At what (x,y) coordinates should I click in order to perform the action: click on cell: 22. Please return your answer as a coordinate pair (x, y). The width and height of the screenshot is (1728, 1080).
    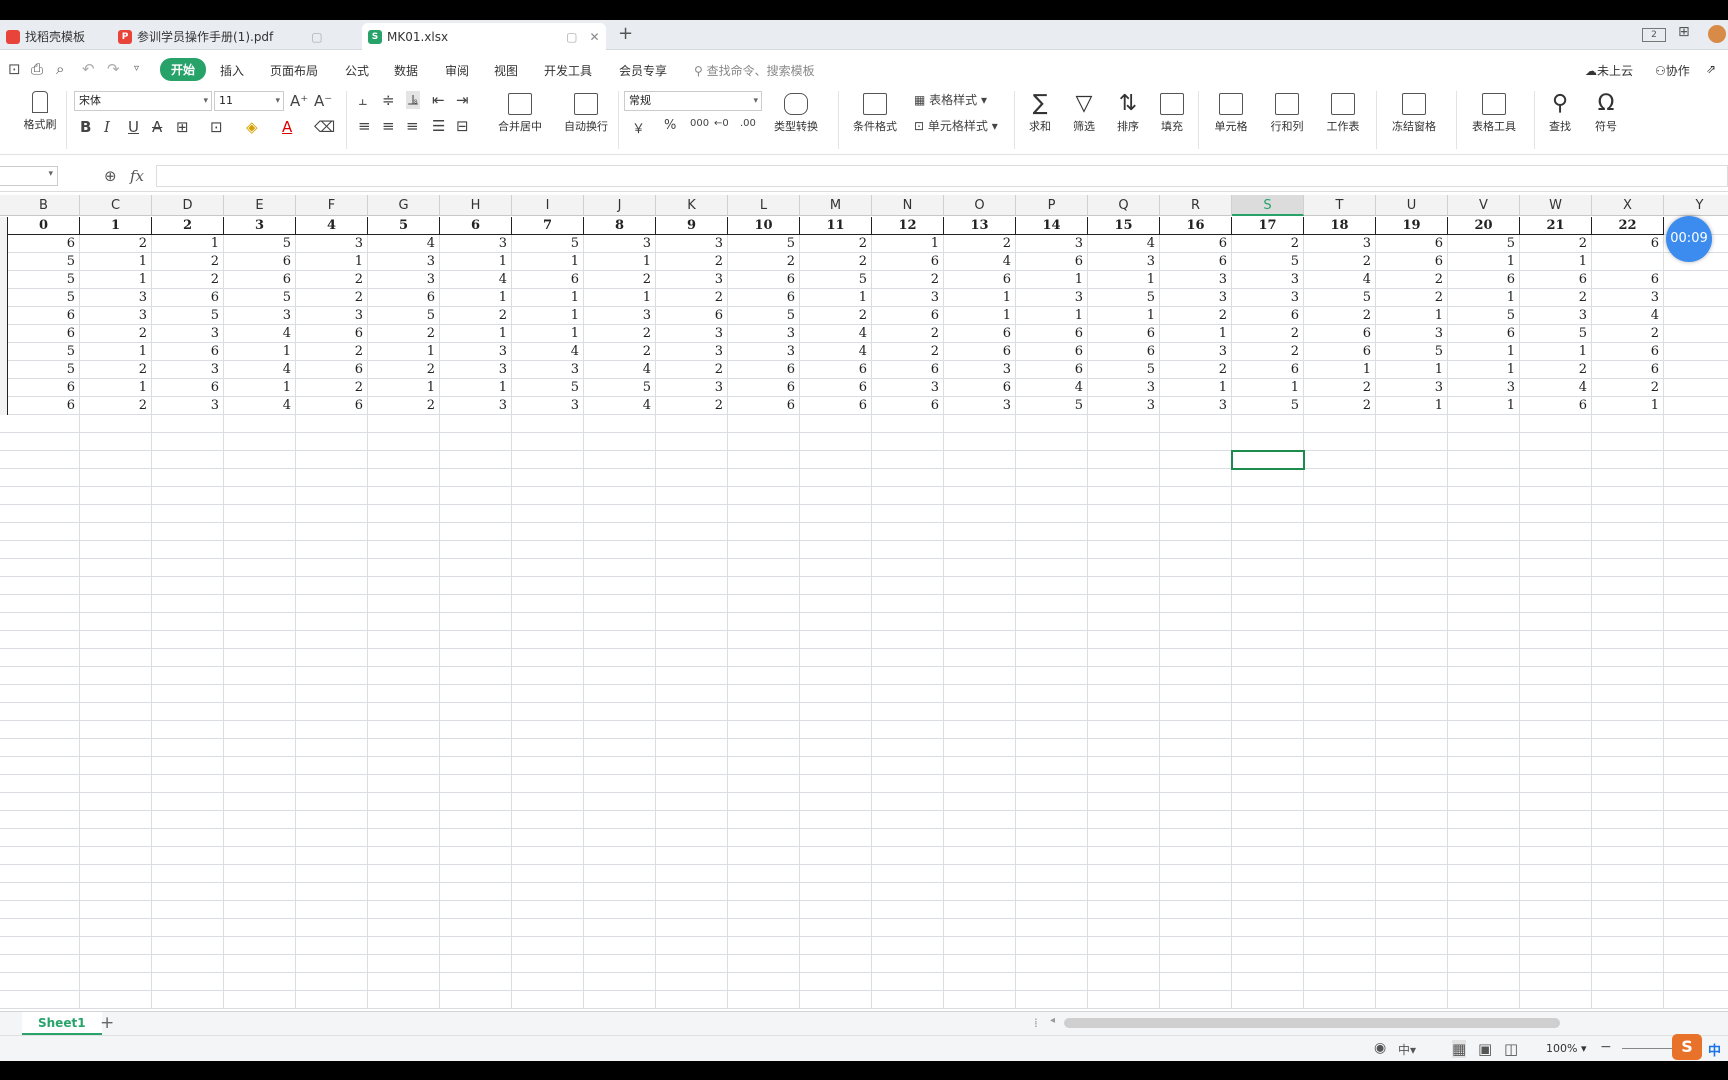
    Looking at the image, I should click on (1628, 226).